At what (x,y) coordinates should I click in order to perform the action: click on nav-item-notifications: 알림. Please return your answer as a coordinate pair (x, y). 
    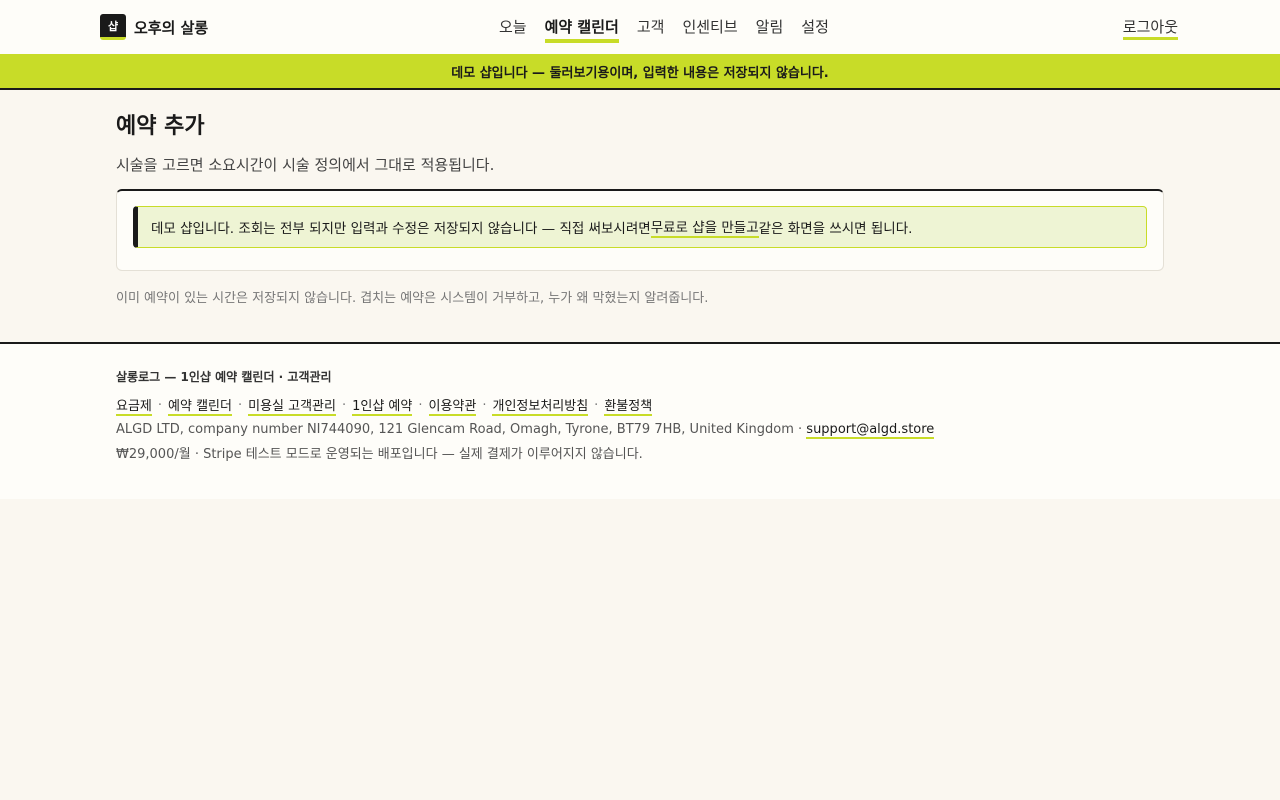
    Looking at the image, I should click on (770, 29).